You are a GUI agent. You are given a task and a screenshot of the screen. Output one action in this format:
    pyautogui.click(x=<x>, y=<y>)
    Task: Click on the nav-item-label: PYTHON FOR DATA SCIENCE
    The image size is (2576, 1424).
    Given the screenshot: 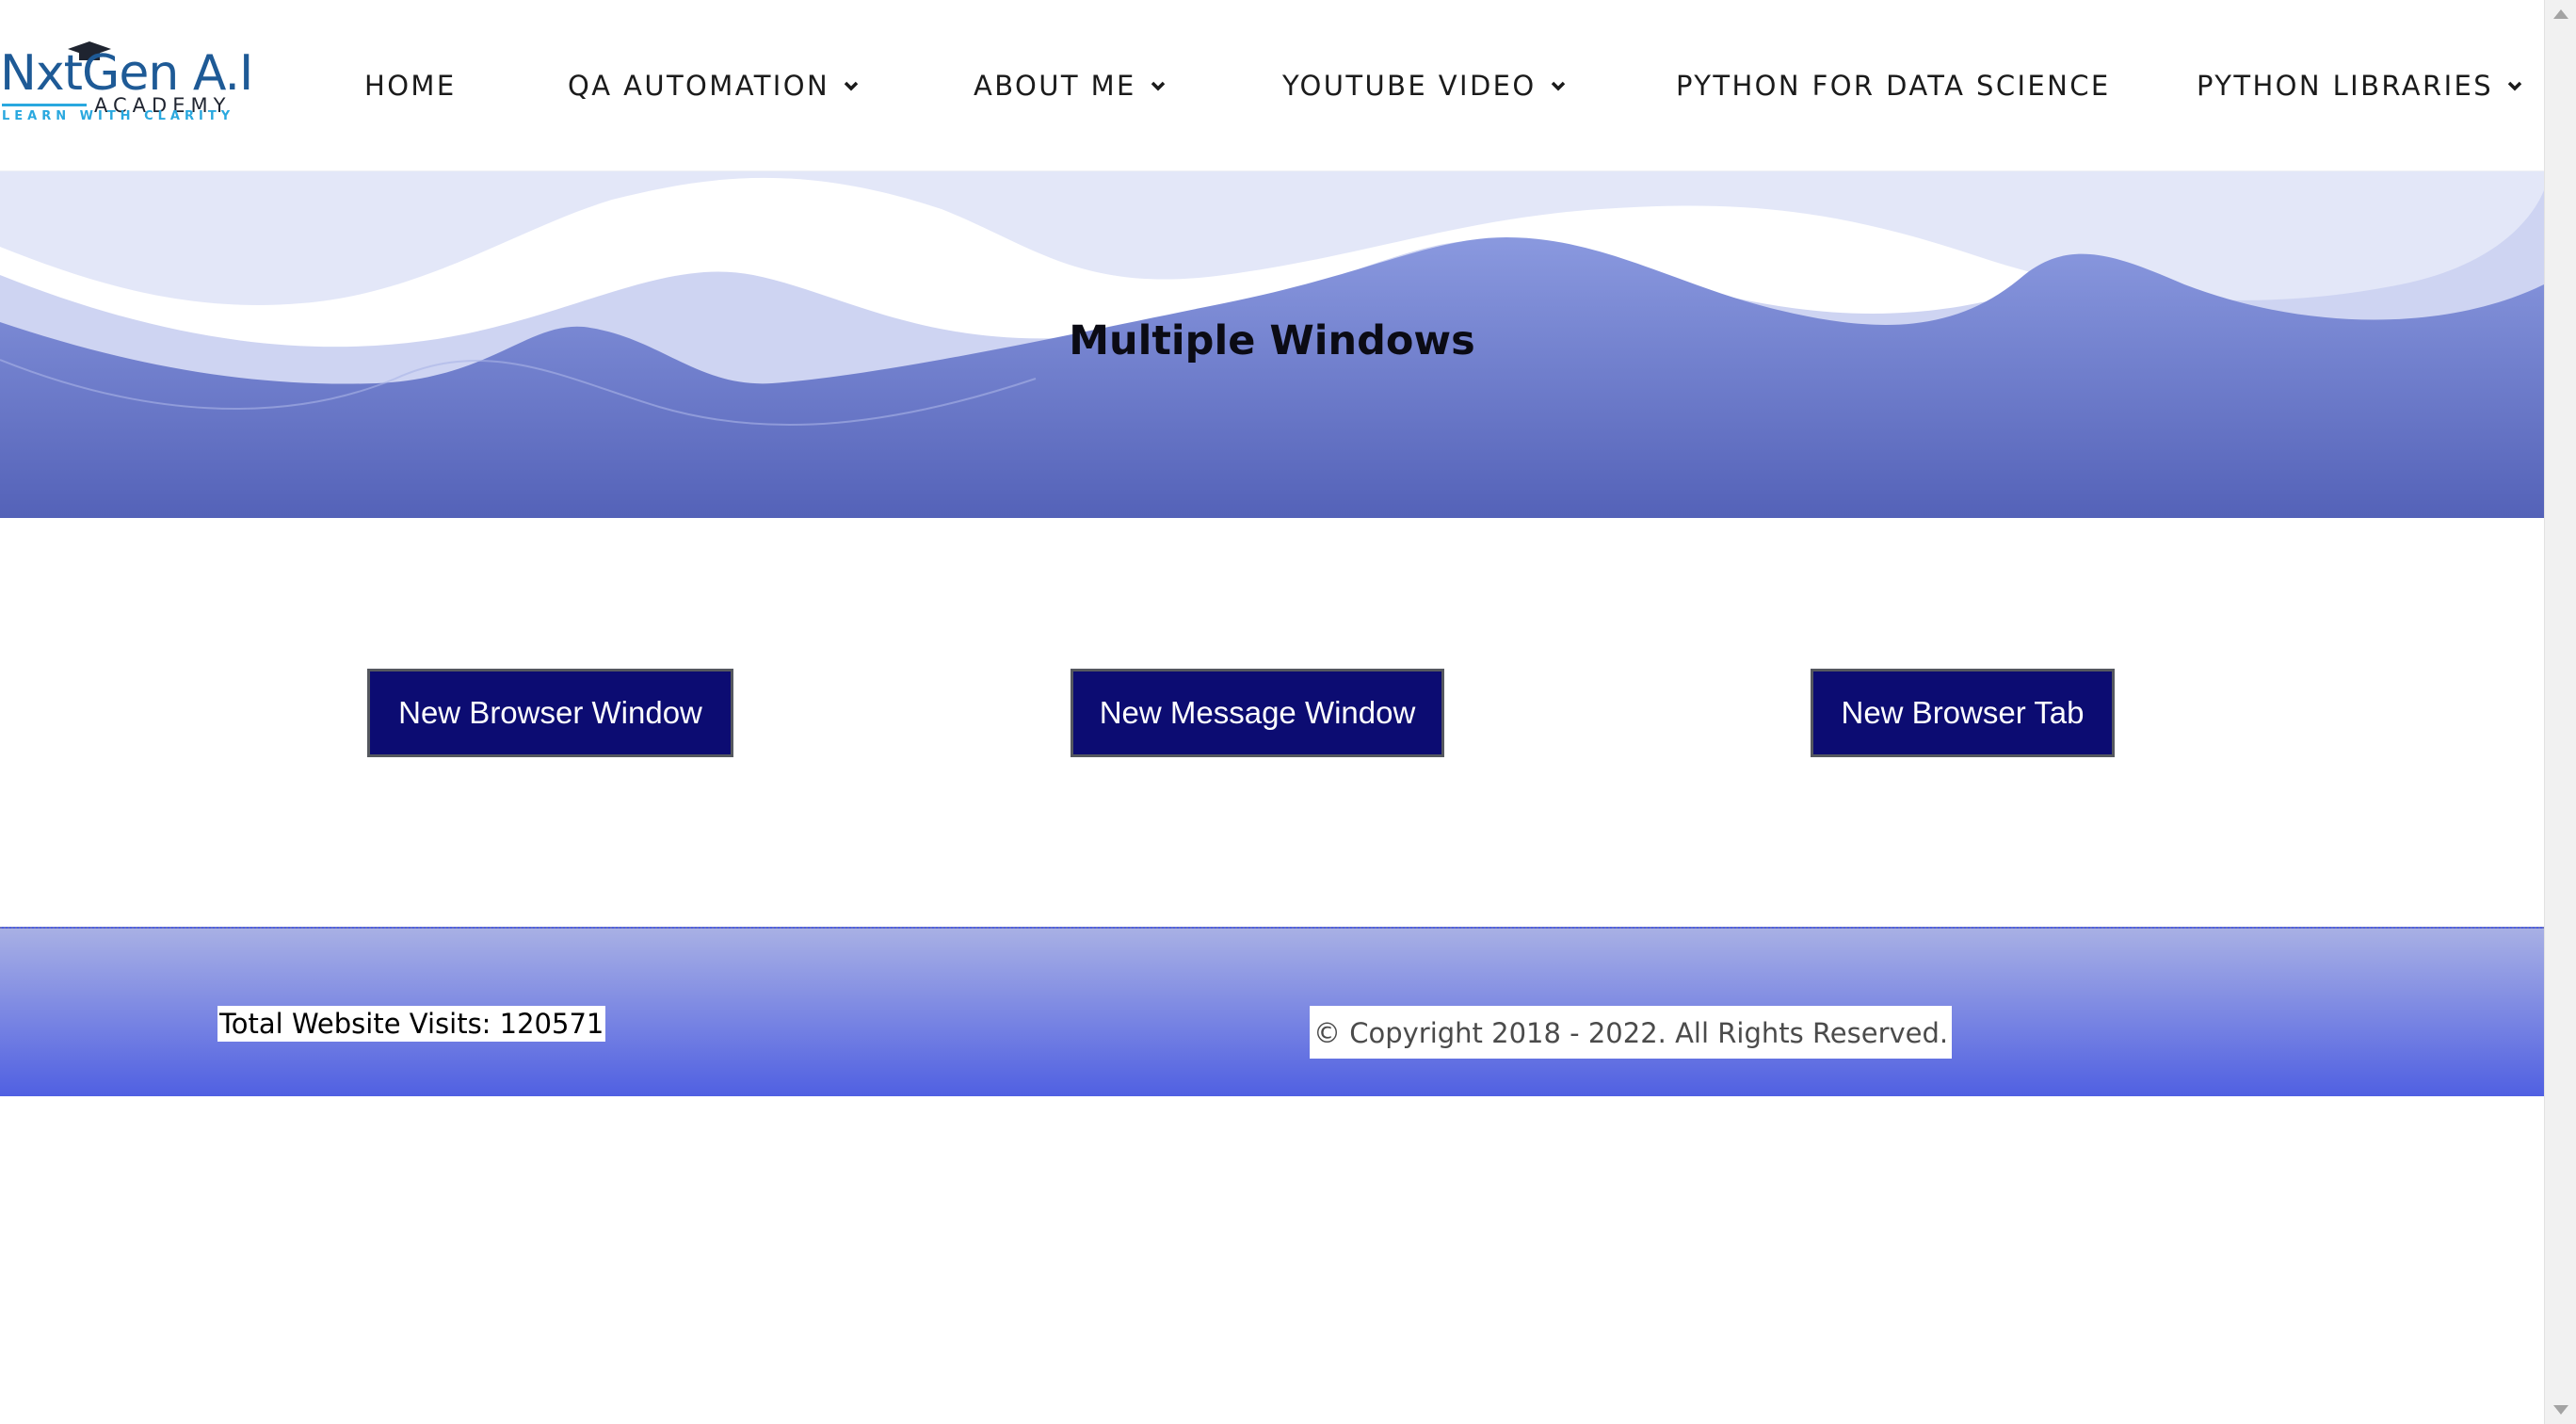 What is the action you would take?
    pyautogui.click(x=1893, y=86)
    